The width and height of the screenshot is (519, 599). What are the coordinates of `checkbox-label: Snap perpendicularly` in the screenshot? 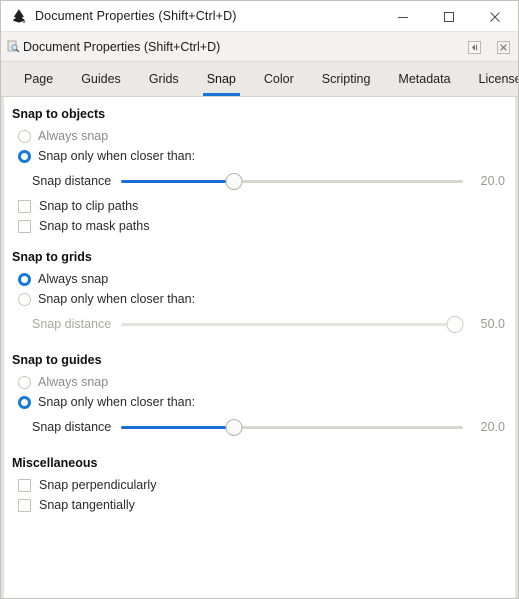 It's located at (98, 485).